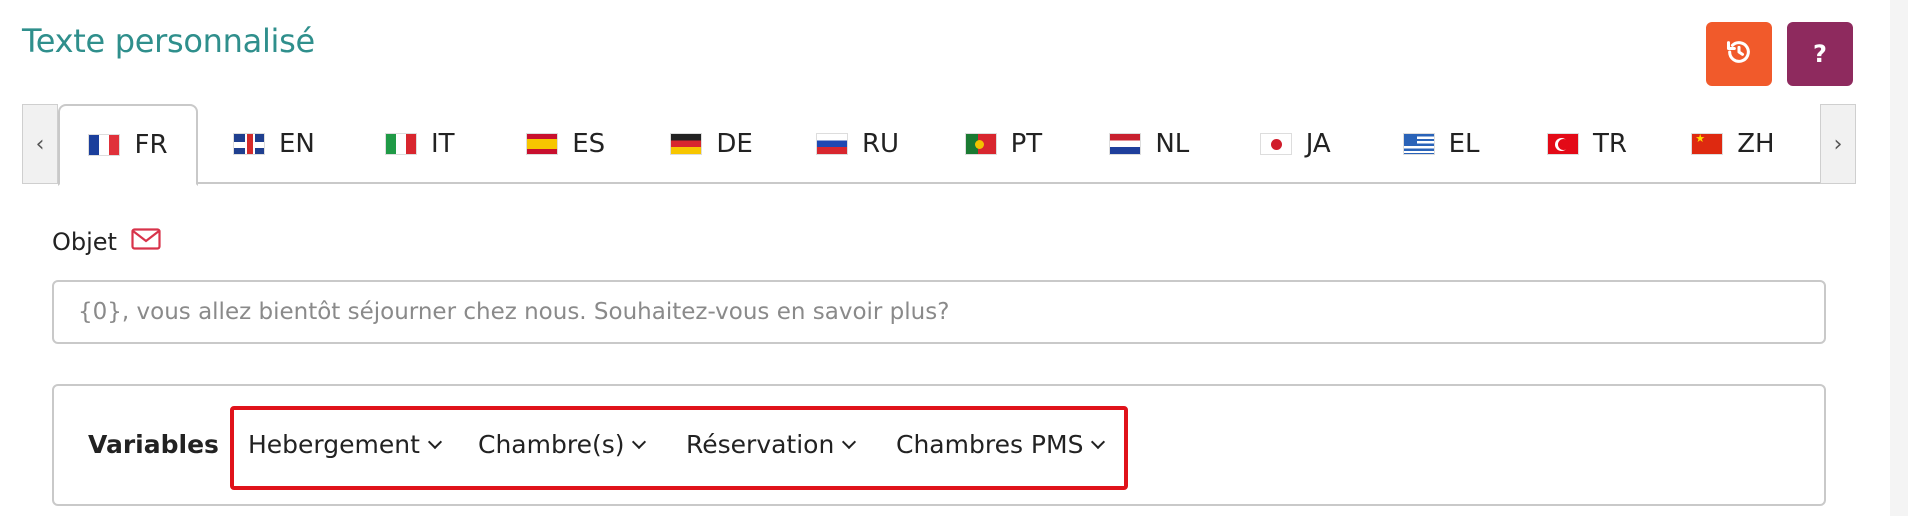 This screenshot has height=516, width=1908. I want to click on tab-label: EN, so click(296, 144).